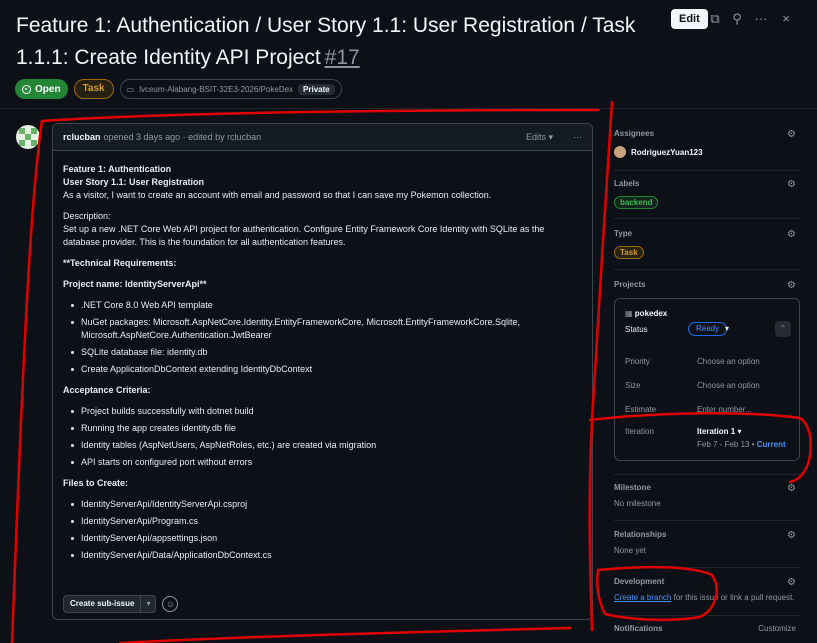  Describe the element at coordinates (636, 202) in the screenshot. I see `label-backend: backend` at that location.